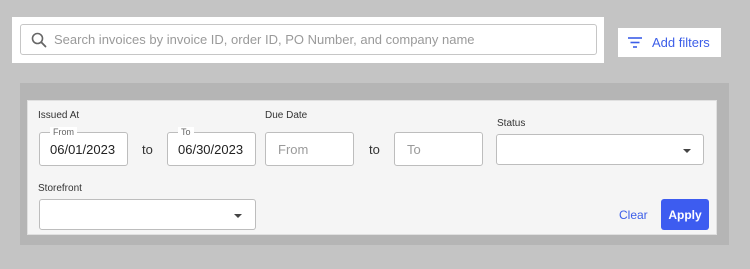 Image resolution: width=750 pixels, height=269 pixels. I want to click on issued-from-value: 06/01/2023, so click(83, 149).